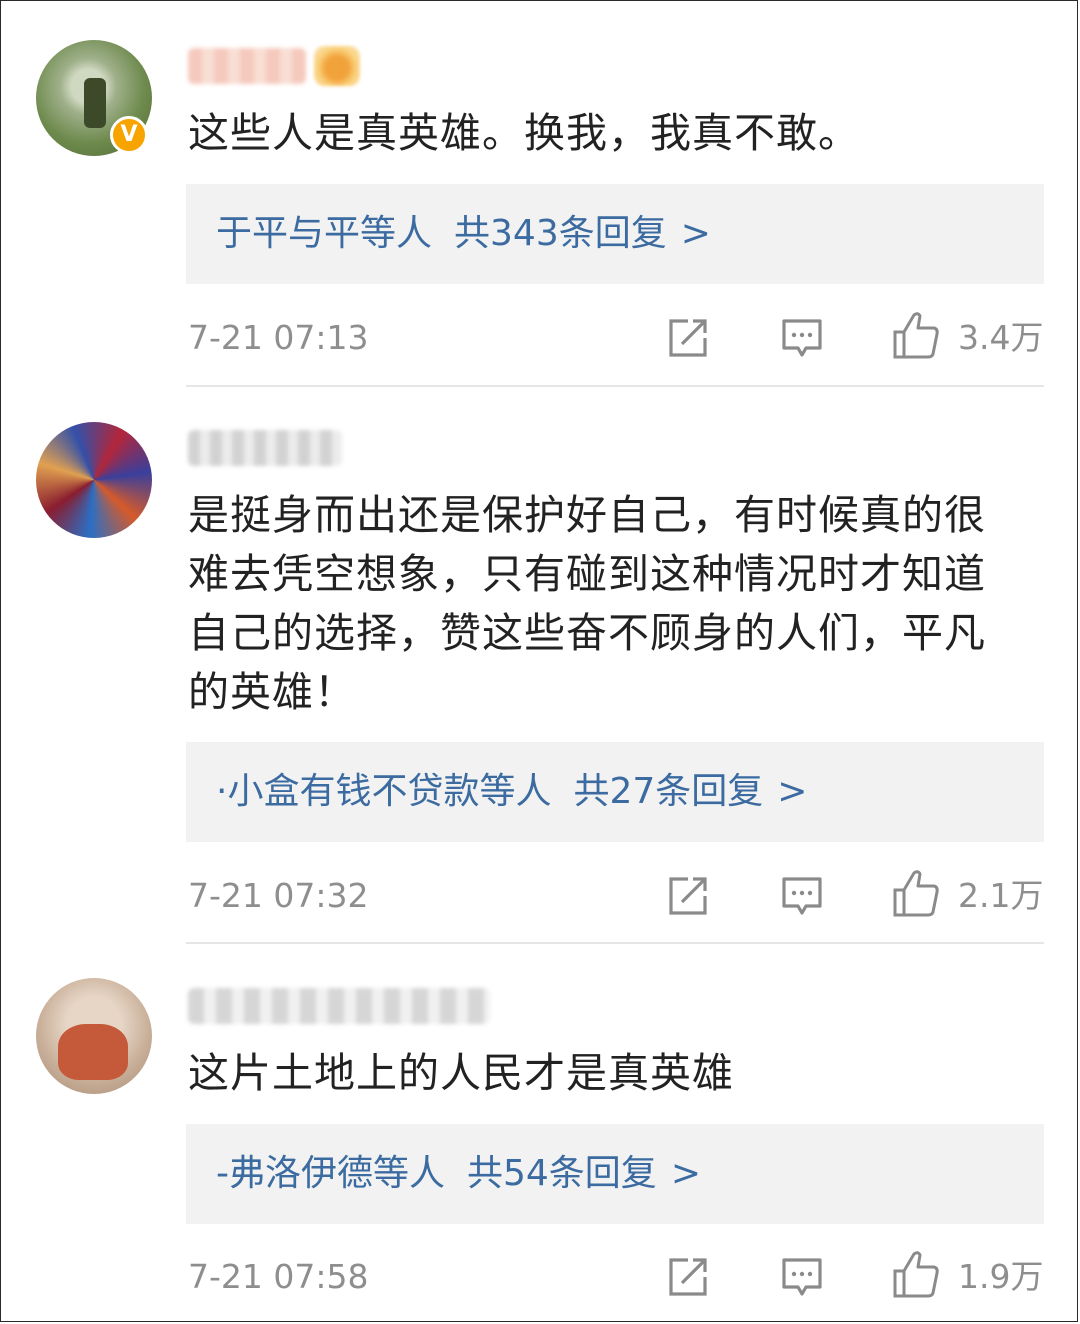 The image size is (1080, 1324). I want to click on reply-summary: ·小盒有钱不贷款等人 共27条回复 >, so click(615, 792).